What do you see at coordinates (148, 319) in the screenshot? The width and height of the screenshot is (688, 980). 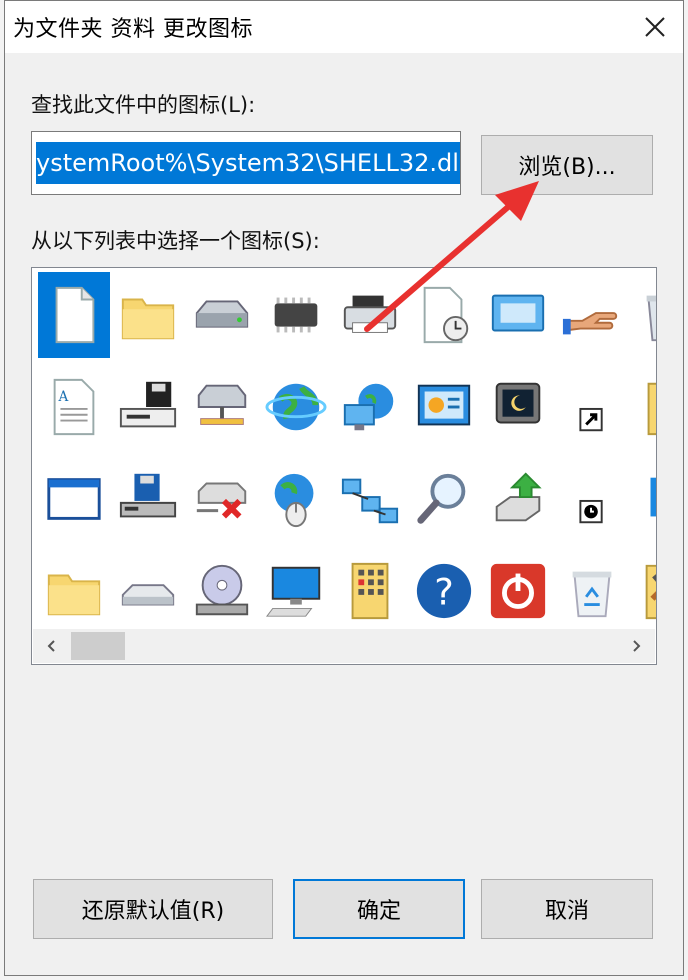 I see `folder-icon` at bounding box center [148, 319].